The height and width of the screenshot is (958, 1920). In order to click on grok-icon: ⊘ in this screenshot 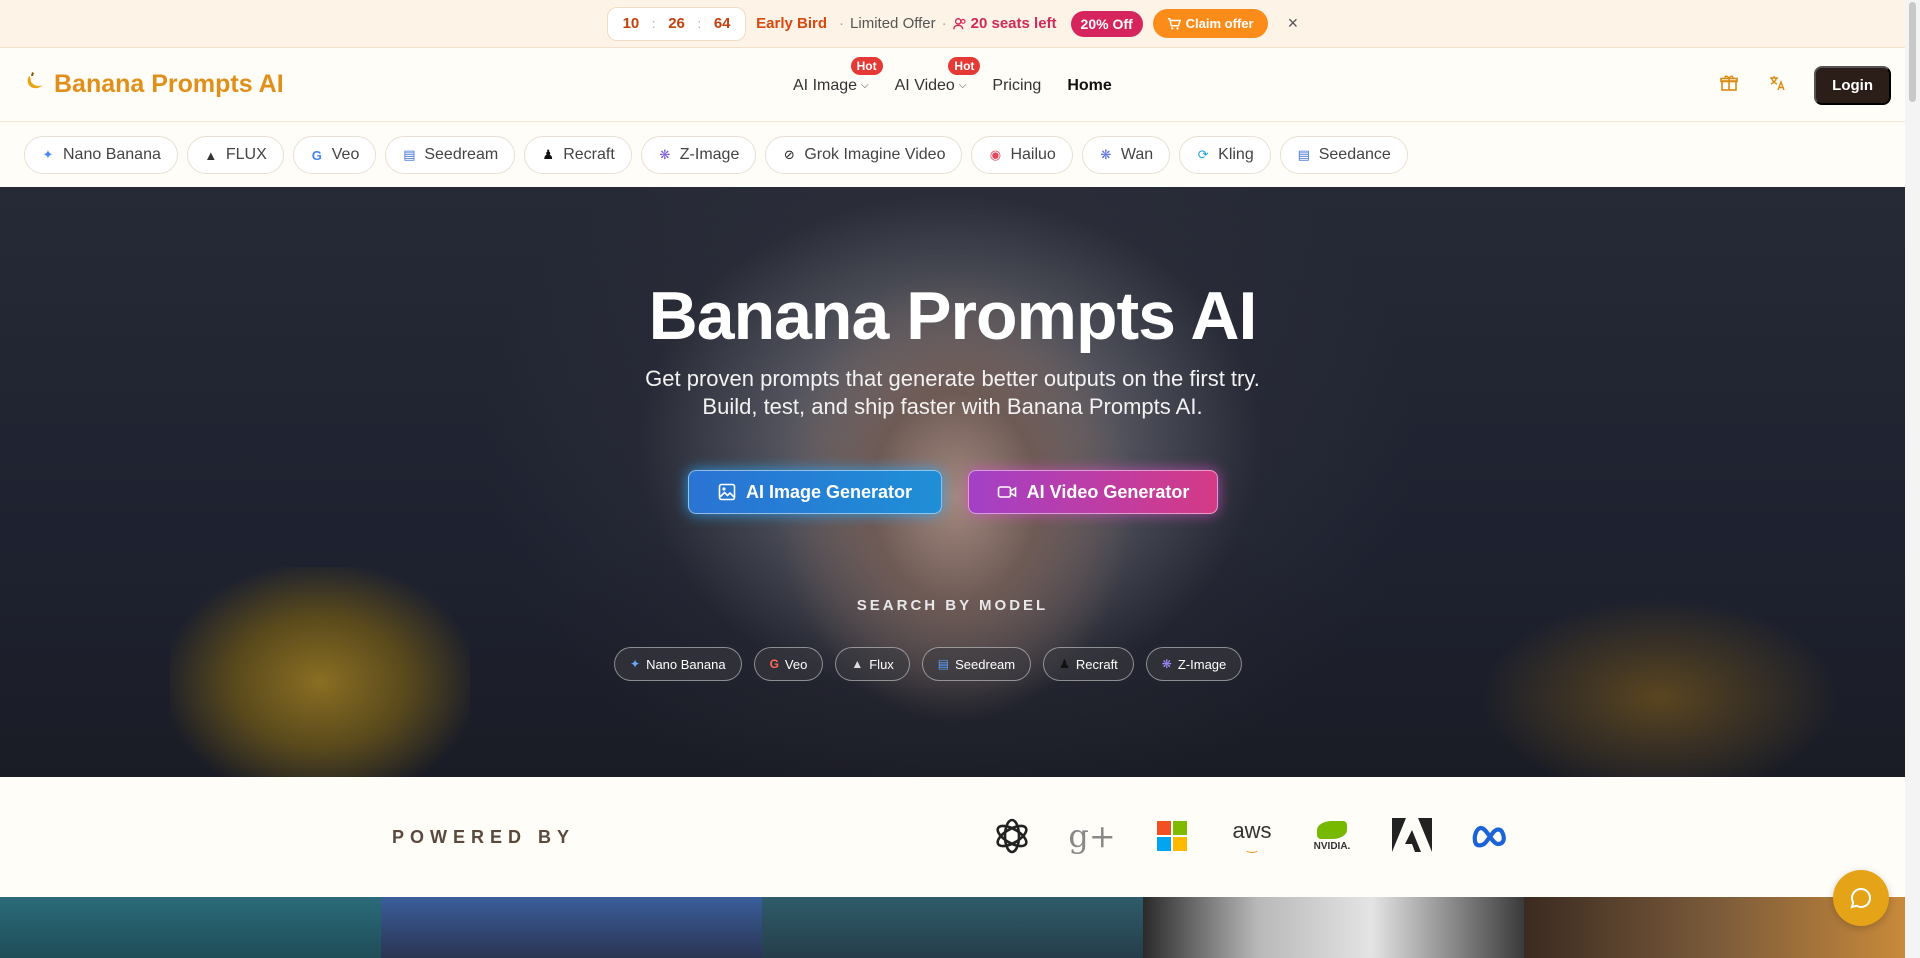, I will do `click(789, 154)`.